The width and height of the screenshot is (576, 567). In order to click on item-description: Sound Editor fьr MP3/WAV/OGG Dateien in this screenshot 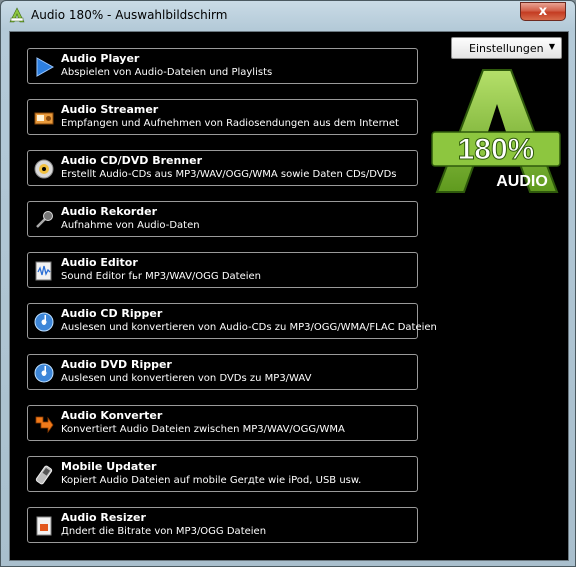, I will do `click(161, 276)`.